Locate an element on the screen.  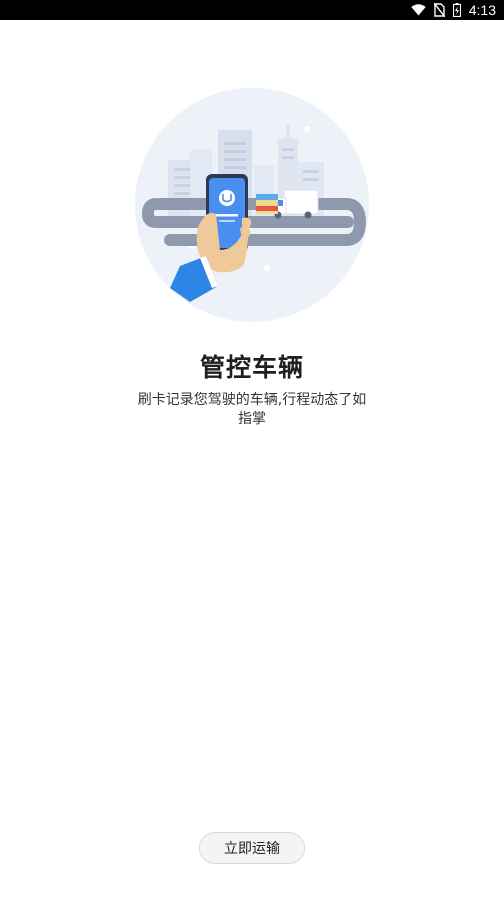
page-description: 刷卡记录您驾驶的车辆,行程动态了如指掌 is located at coordinates (252, 409).